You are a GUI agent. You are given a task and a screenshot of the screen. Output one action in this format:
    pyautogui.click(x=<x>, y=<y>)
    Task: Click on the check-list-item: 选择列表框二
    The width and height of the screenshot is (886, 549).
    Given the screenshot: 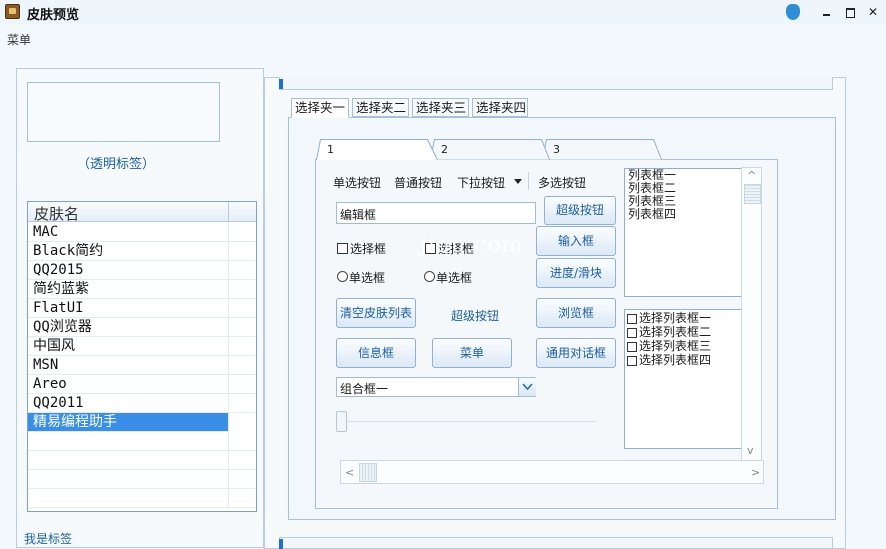 What is the action you would take?
    pyautogui.click(x=691, y=333)
    